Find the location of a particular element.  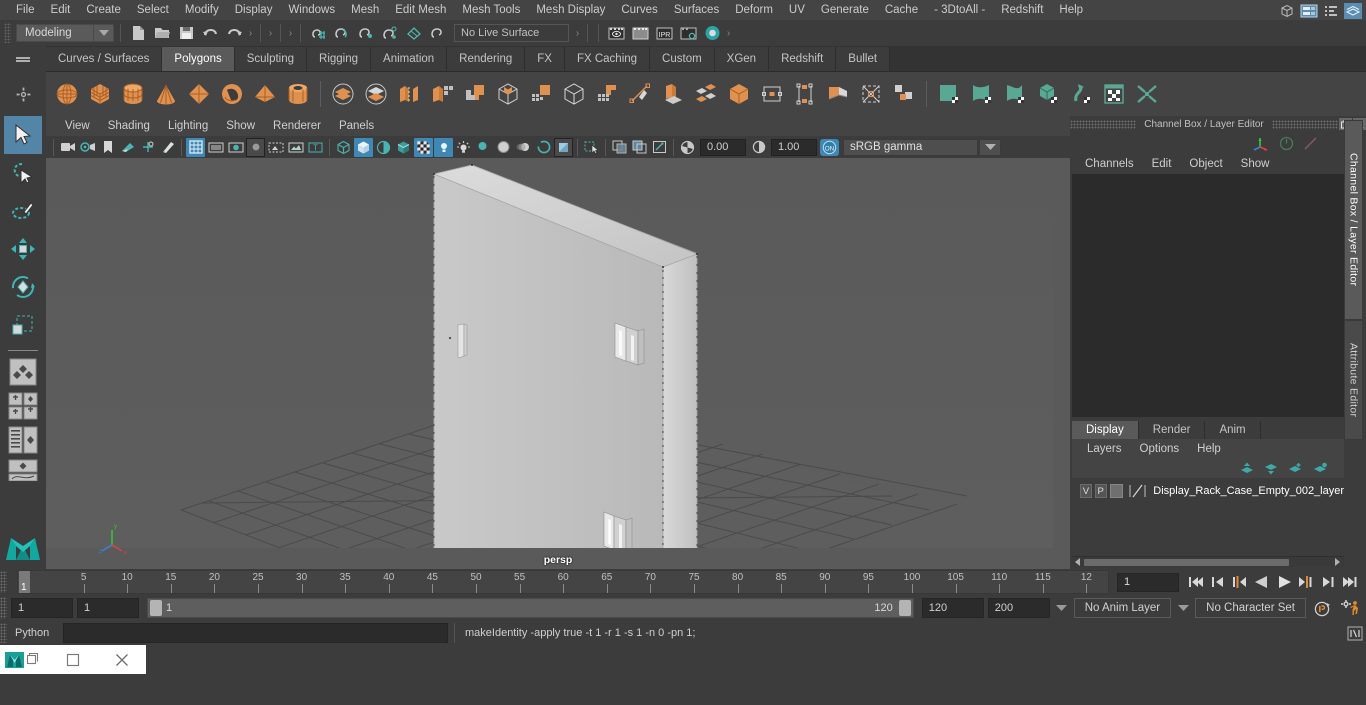

render-sequence-icon is located at coordinates (640, 33).